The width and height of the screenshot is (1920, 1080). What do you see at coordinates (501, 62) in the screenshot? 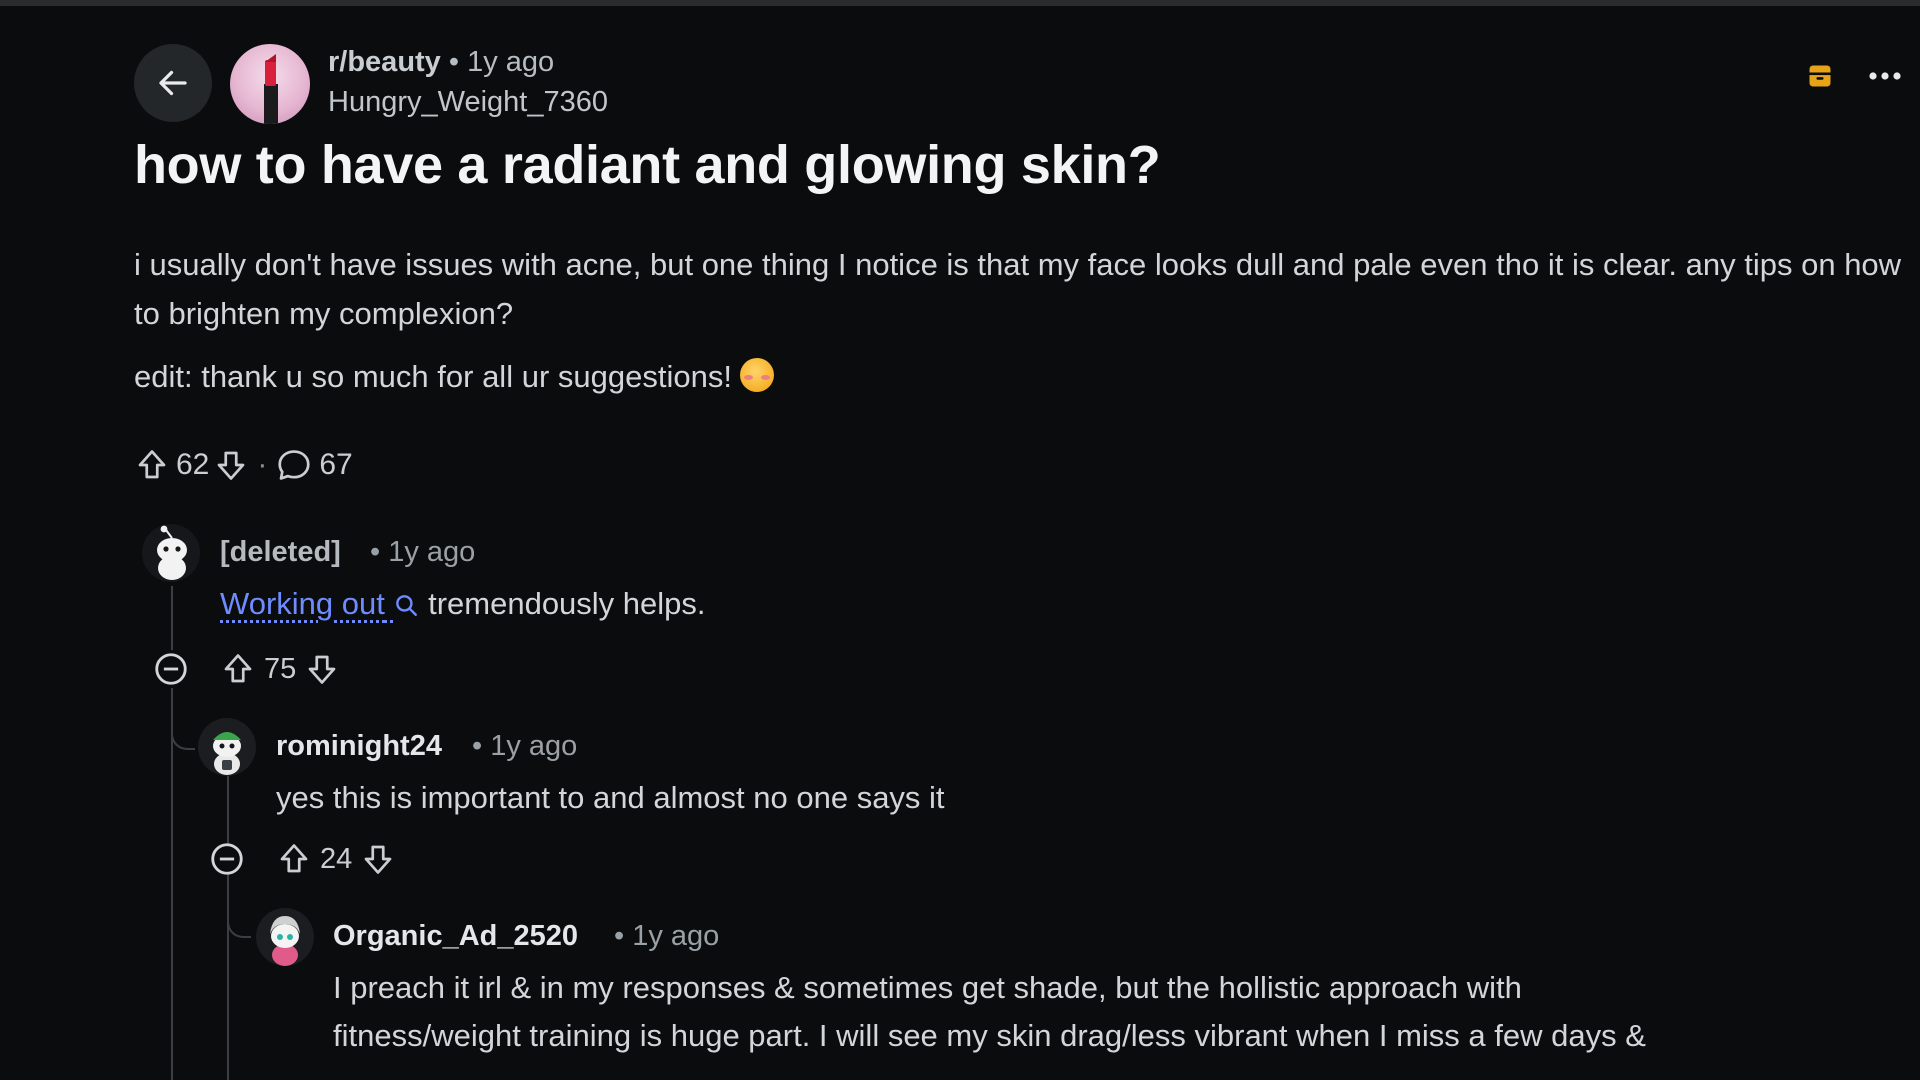
I see `post-time: • 1y ago` at bounding box center [501, 62].